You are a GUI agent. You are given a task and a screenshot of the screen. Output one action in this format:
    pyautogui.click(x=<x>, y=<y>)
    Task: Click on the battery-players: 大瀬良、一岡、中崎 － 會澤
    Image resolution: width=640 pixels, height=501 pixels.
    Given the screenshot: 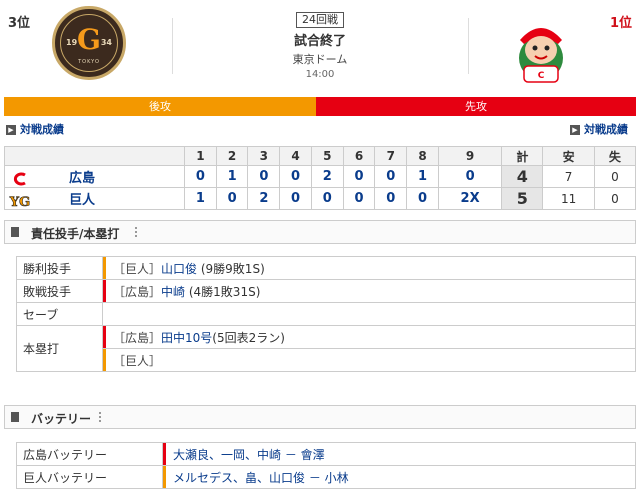 What is the action you would take?
    pyautogui.click(x=249, y=455)
    